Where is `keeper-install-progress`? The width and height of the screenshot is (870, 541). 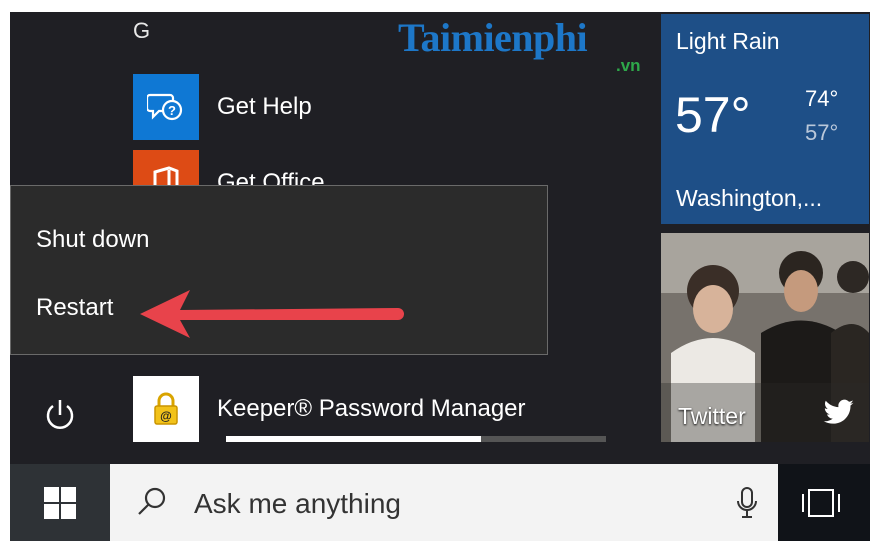 keeper-install-progress is located at coordinates (416, 439).